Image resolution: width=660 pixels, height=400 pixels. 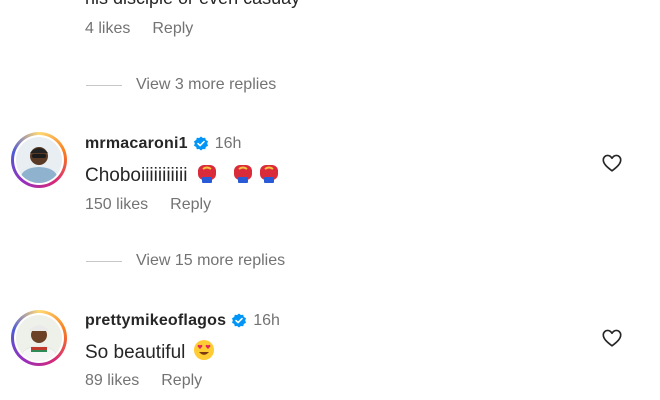 I want to click on likes-count: 89 likes, so click(x=112, y=381).